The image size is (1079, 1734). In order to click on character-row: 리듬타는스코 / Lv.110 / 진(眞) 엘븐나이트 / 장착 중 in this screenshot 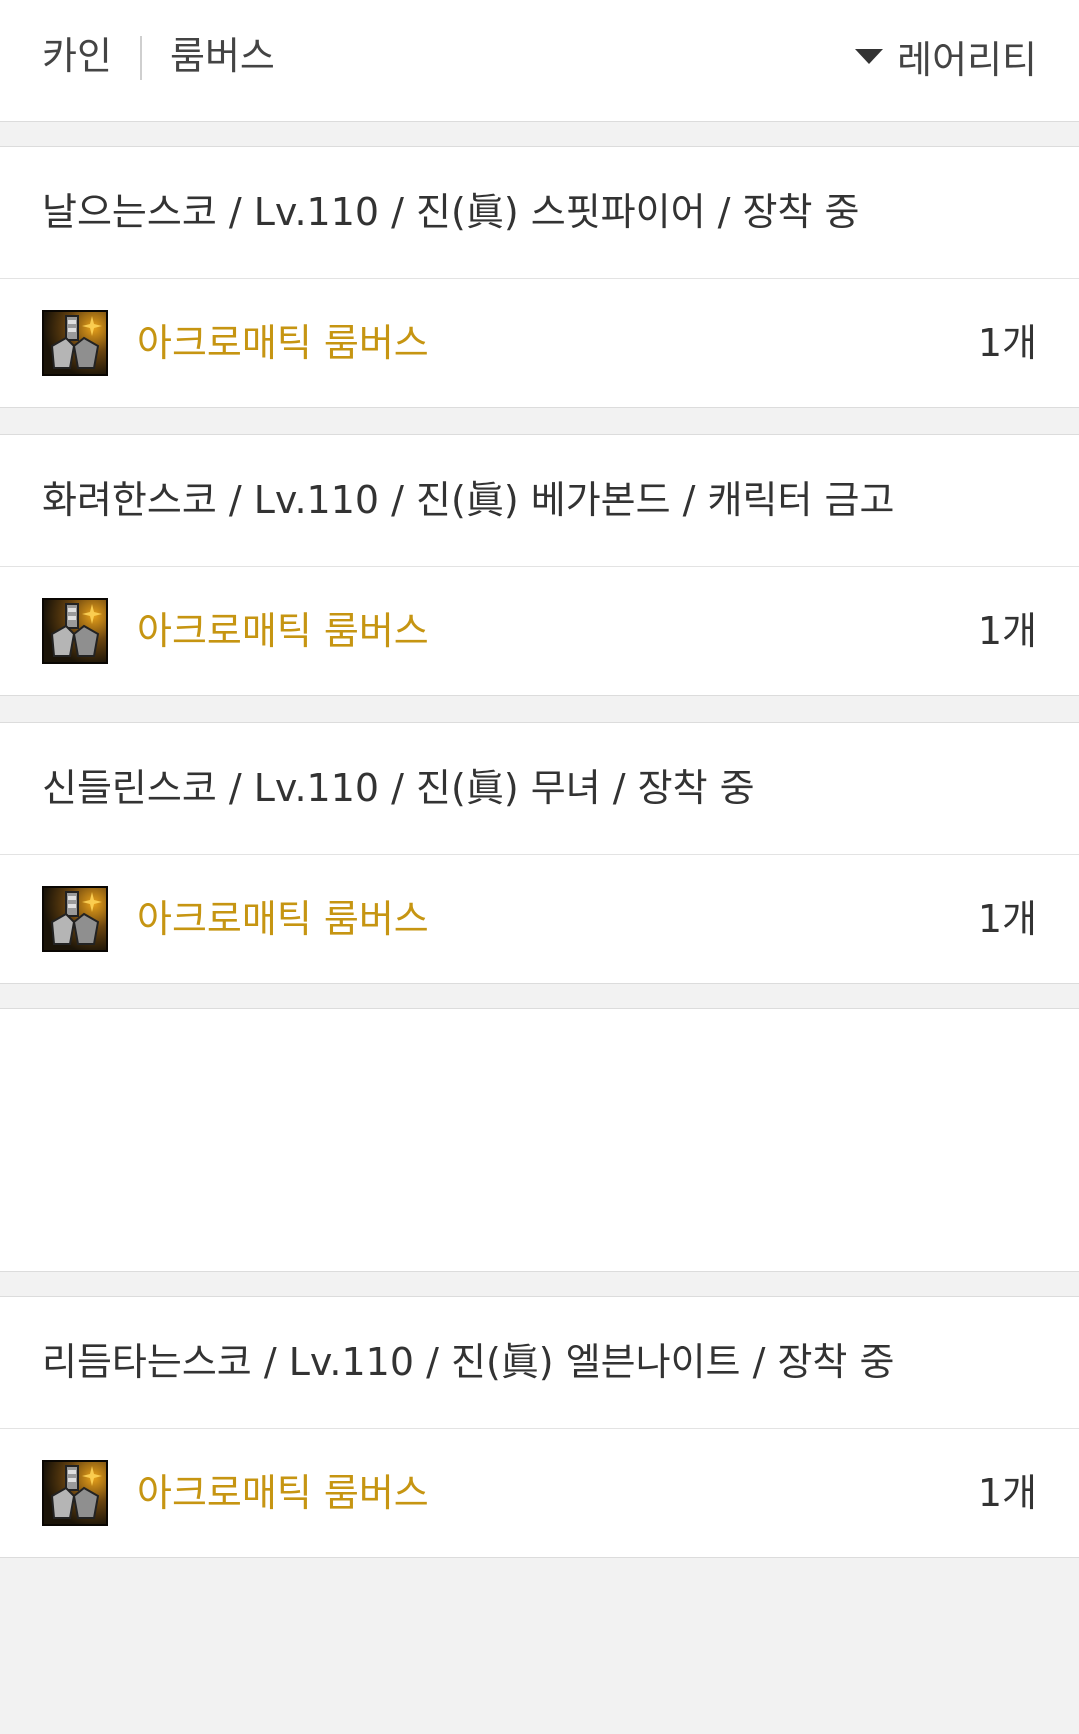, I will do `click(539, 1363)`.